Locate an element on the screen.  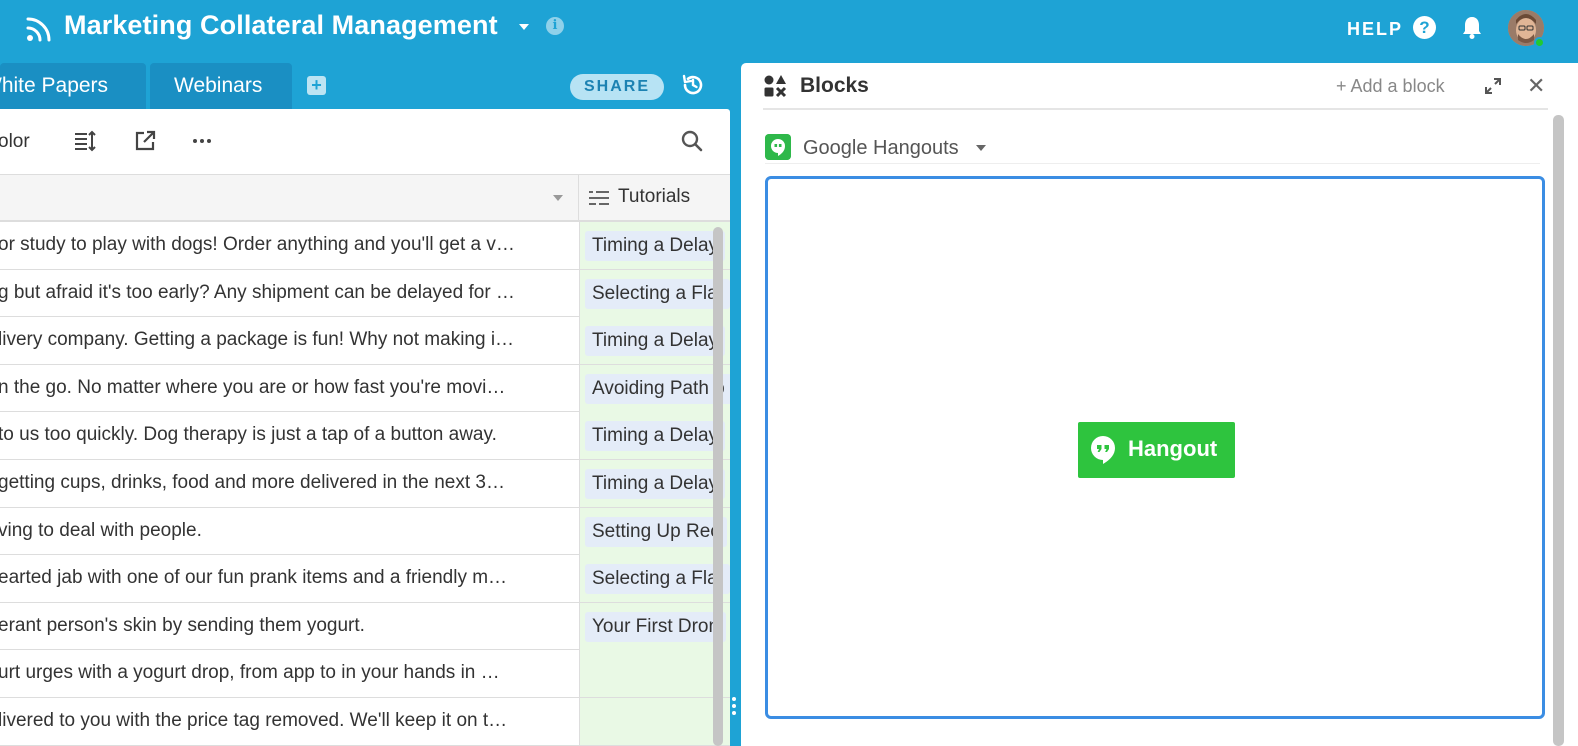
grid-scrollbar is located at coordinates (718, 486).